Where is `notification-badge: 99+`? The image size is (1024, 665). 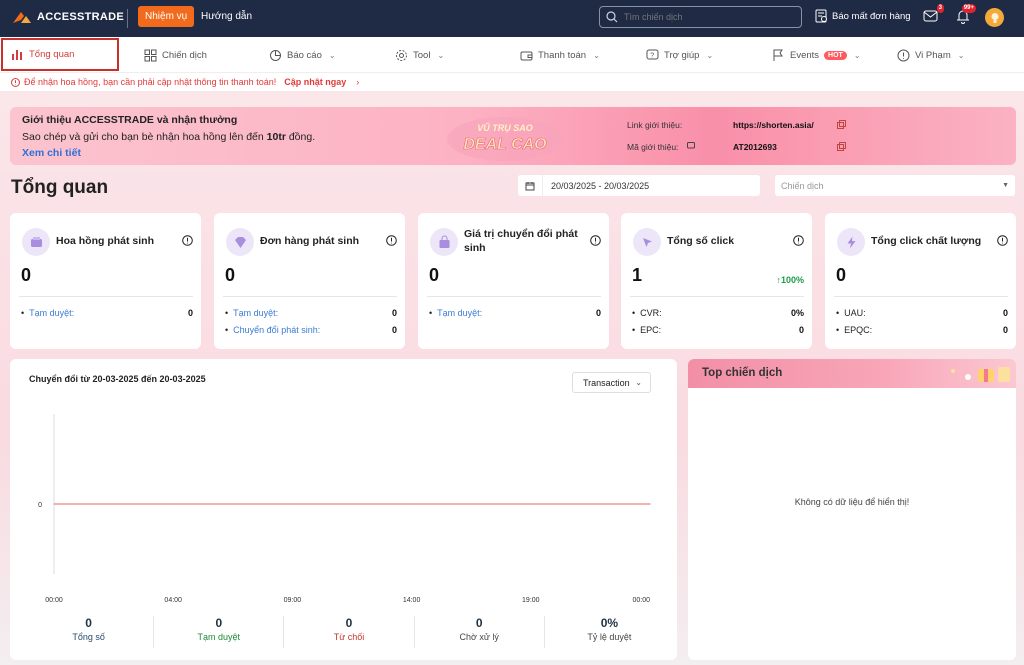
notification-badge: 99+ is located at coordinates (968, 8).